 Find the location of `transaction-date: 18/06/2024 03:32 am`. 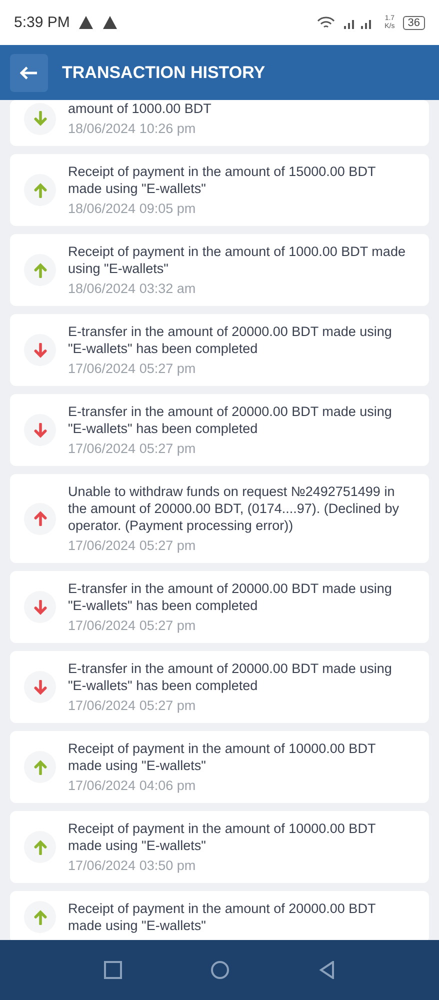

transaction-date: 18/06/2024 03:32 am is located at coordinates (132, 288).